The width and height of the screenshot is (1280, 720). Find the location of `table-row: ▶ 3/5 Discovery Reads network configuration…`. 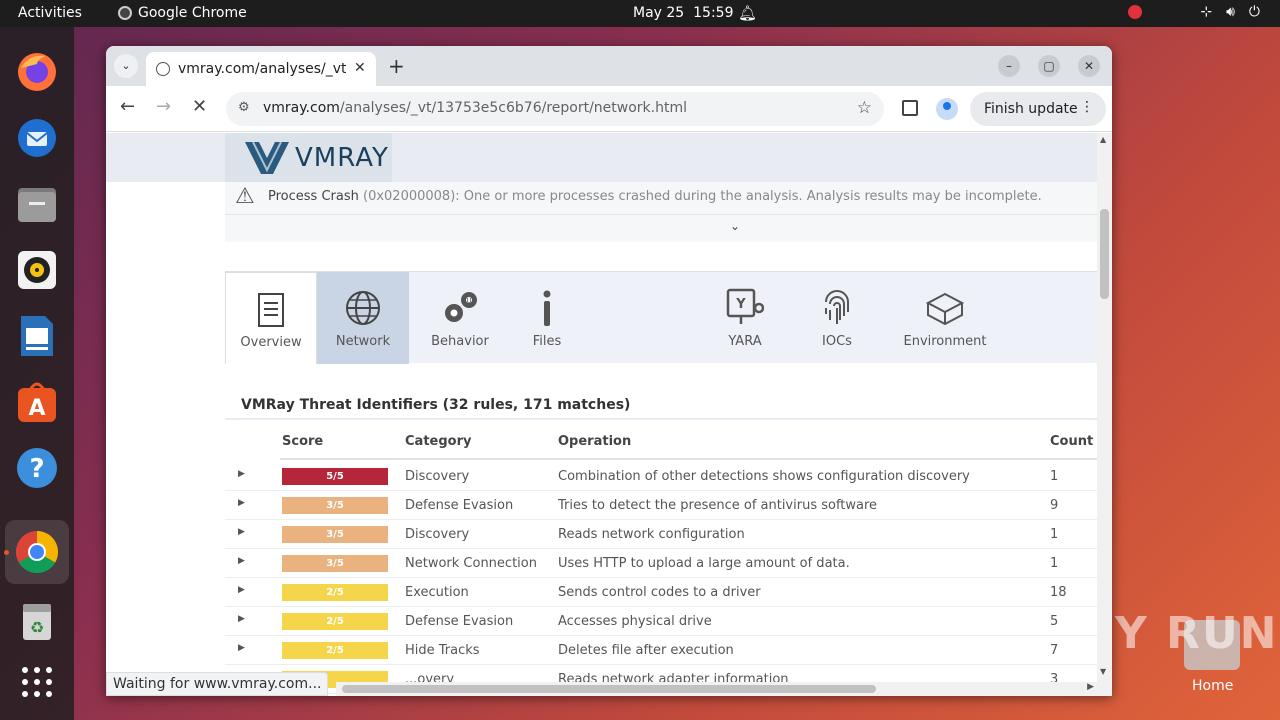

table-row: ▶ 3/5 Discovery Reads network configuration… is located at coordinates (661, 534).